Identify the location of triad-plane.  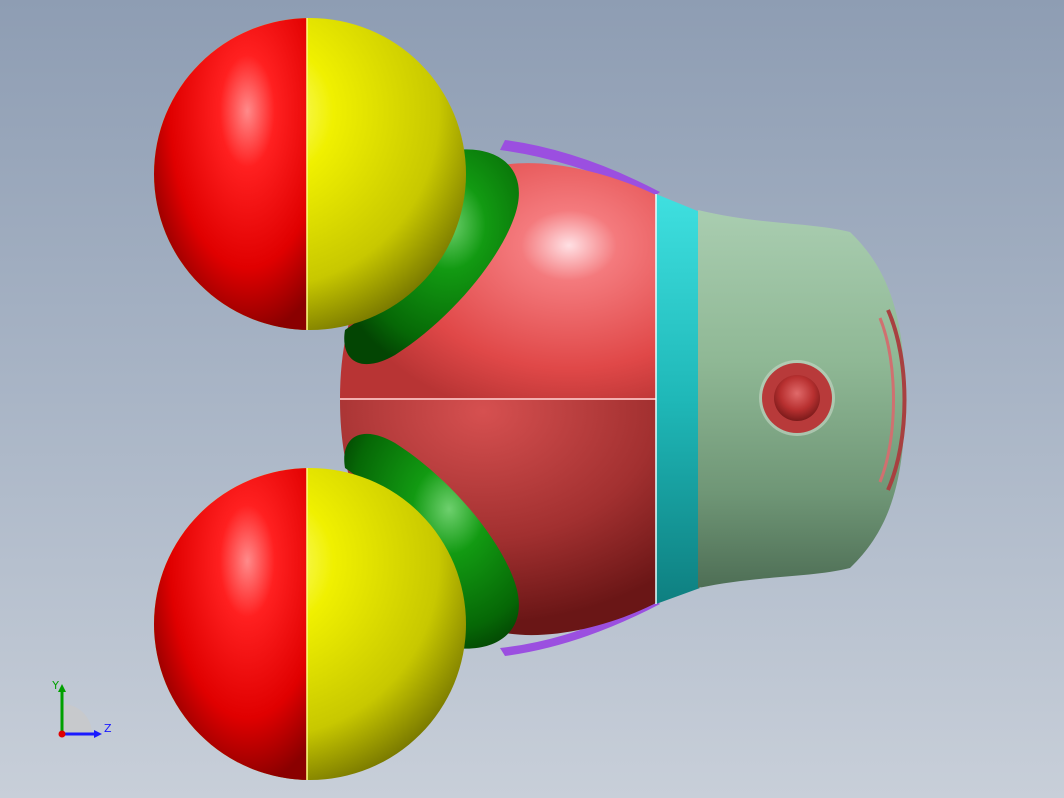
(77, 719).